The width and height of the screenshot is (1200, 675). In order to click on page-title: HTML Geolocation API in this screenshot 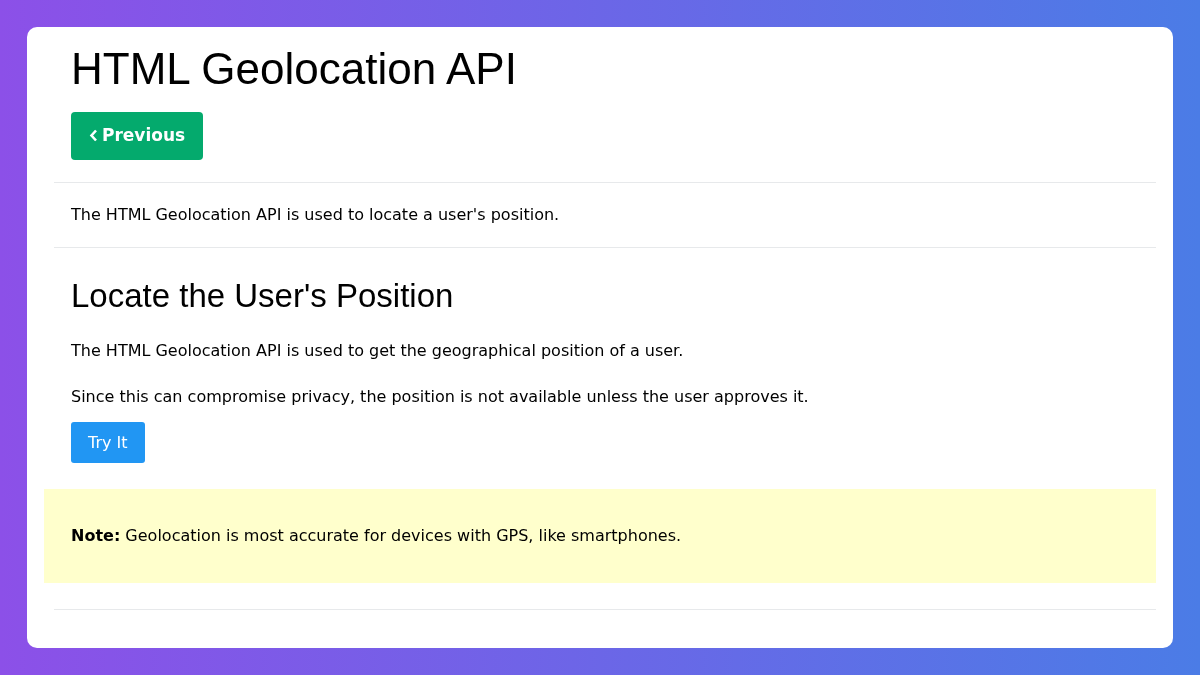, I will do `click(294, 69)`.